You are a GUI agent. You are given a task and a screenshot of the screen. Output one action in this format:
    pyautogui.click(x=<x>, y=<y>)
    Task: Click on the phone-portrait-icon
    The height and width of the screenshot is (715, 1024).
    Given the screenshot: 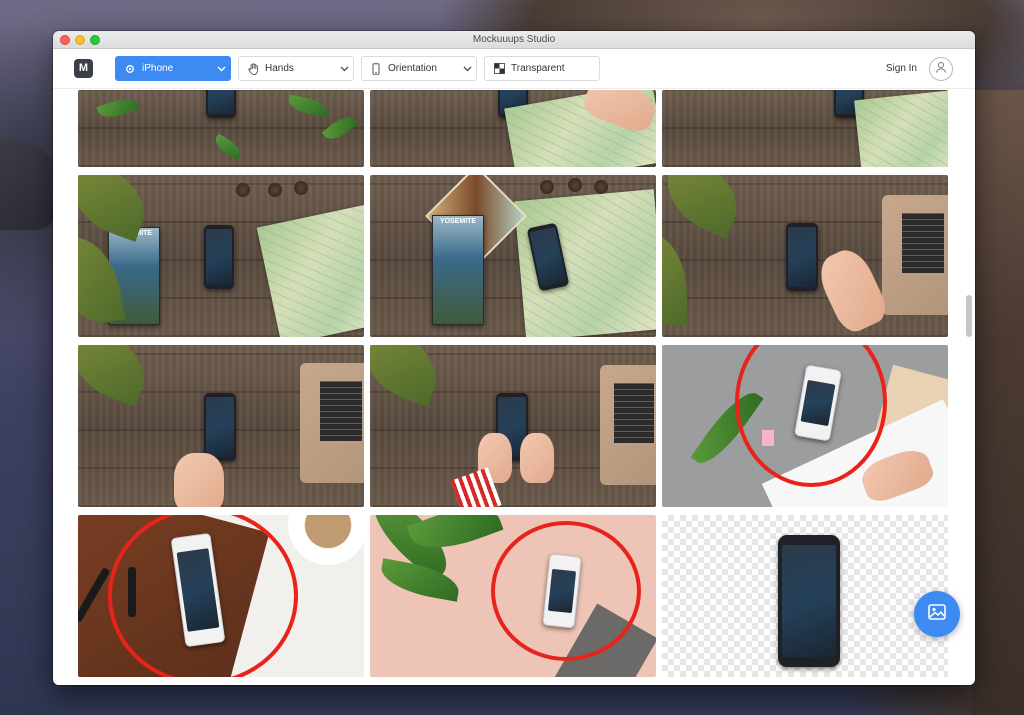 What is the action you would take?
    pyautogui.click(x=376, y=68)
    